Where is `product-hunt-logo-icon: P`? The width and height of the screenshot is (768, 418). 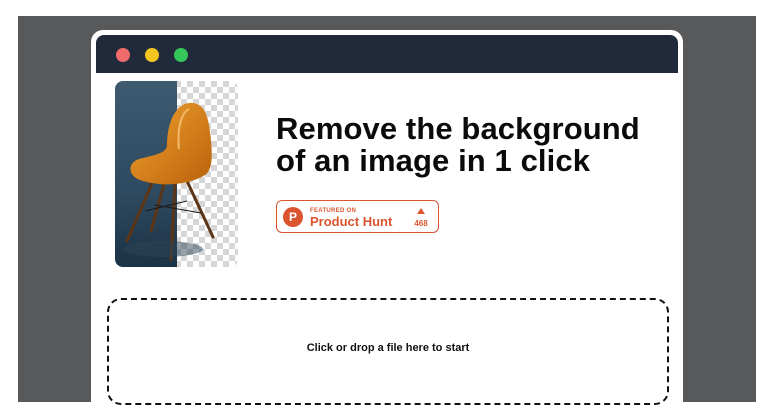
product-hunt-logo-icon: P is located at coordinates (293, 217).